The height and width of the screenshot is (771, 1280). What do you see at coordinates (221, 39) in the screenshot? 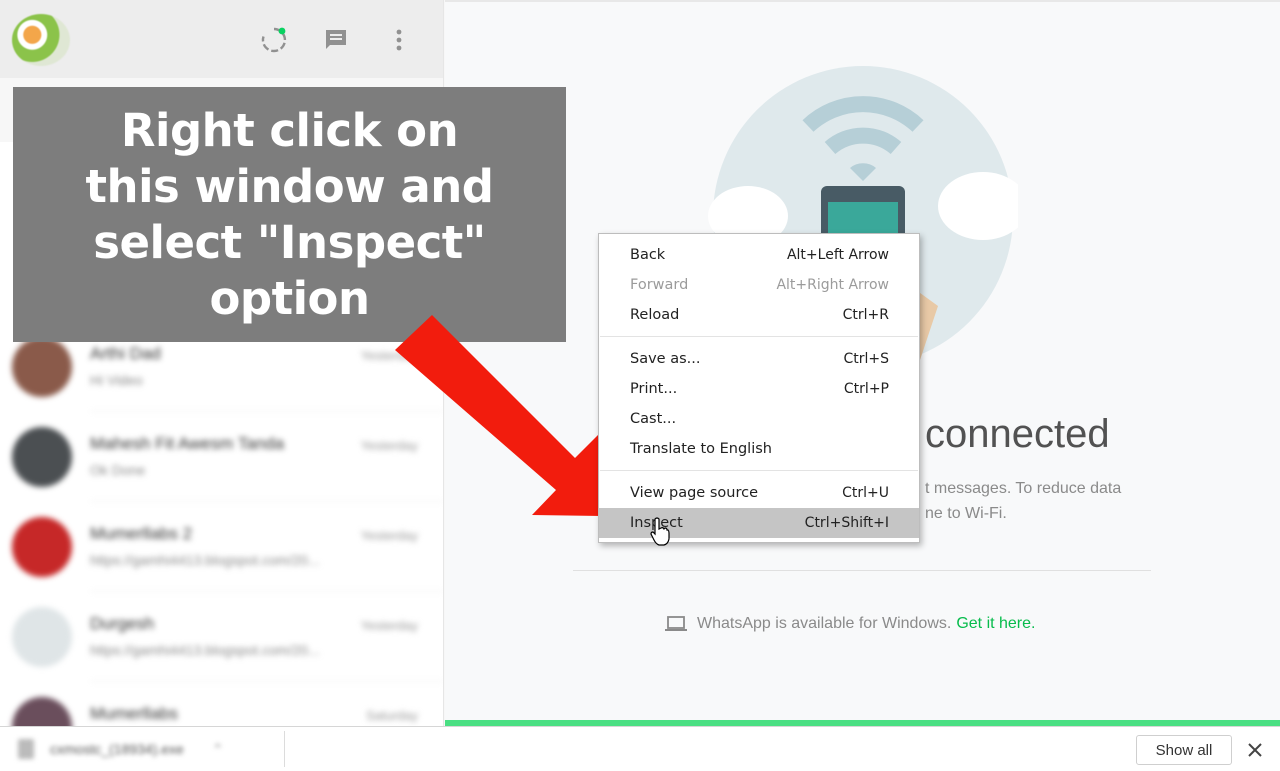
I see `sidebar-header` at bounding box center [221, 39].